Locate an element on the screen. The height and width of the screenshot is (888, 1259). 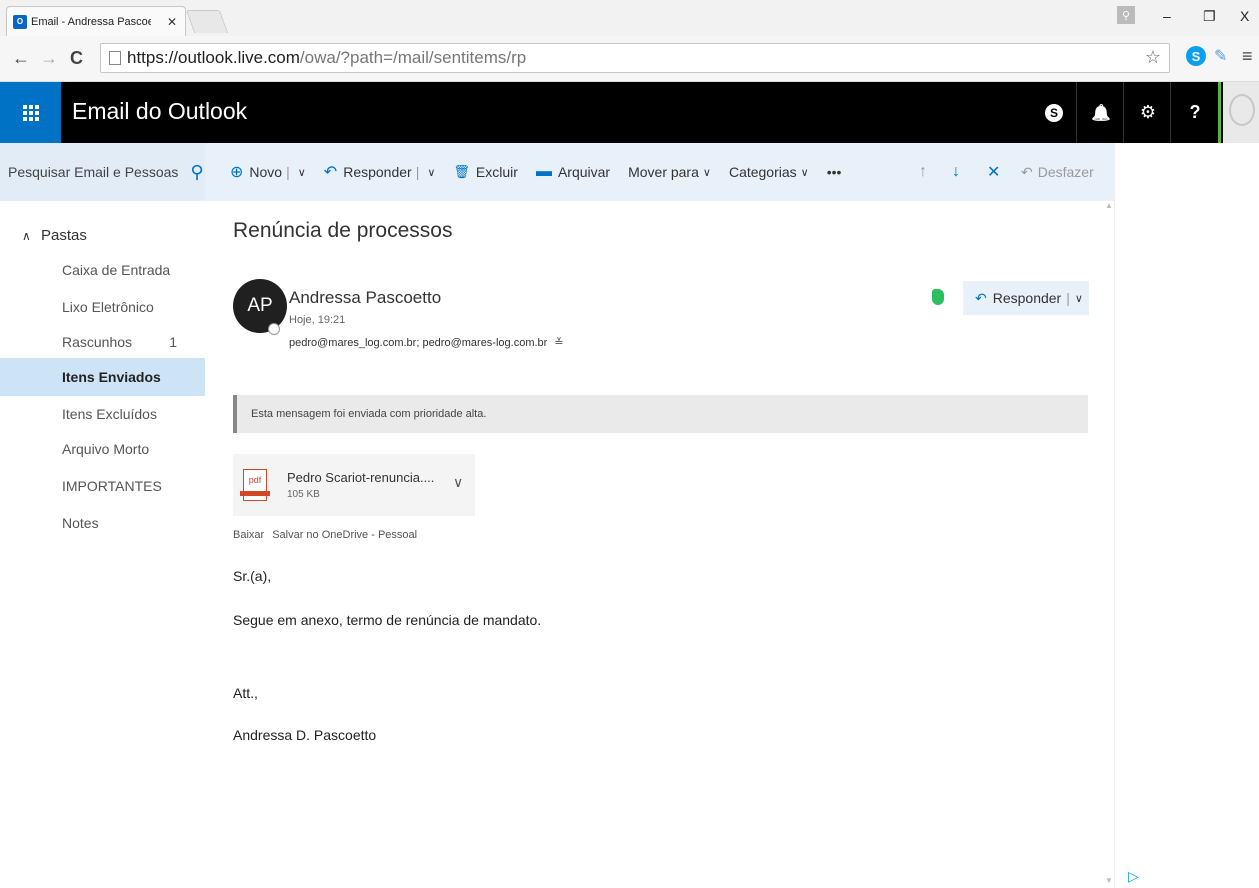
window-close-button: X is located at coordinates (1244, 16).